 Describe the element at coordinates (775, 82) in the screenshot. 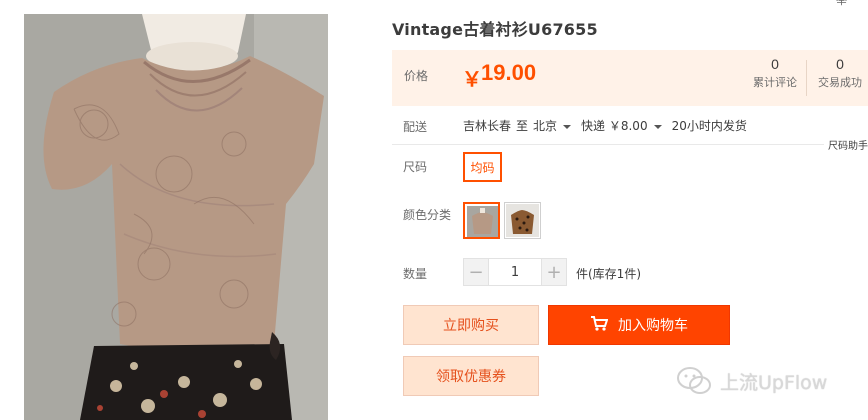

I see `review-count-label: 累计评论` at that location.